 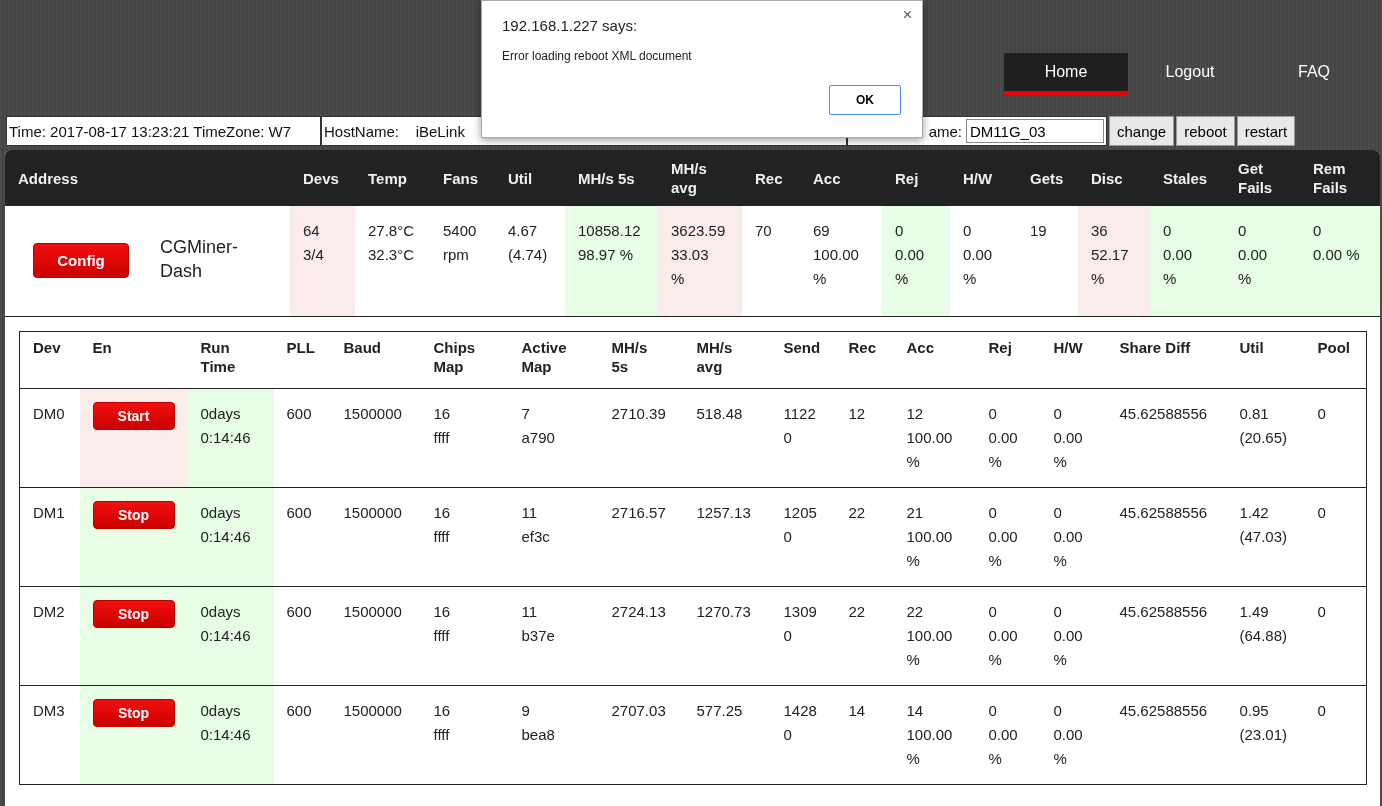 What do you see at coordinates (49, 734) in the screenshot?
I see `table-cell: DM3` at bounding box center [49, 734].